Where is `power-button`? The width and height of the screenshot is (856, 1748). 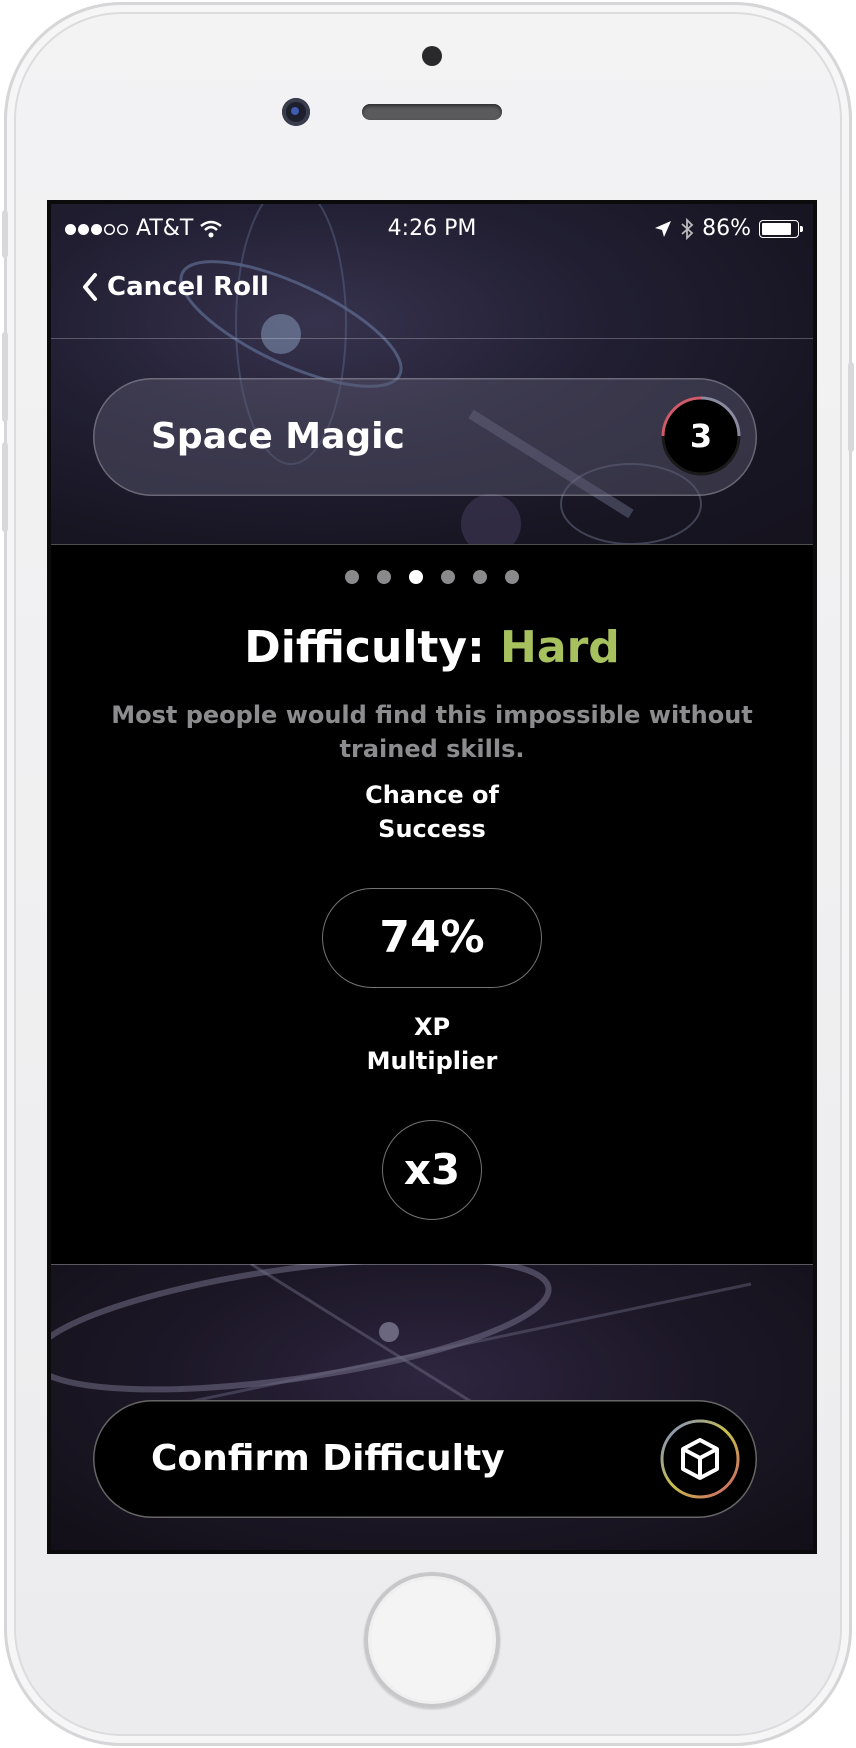
power-button is located at coordinates (851, 407).